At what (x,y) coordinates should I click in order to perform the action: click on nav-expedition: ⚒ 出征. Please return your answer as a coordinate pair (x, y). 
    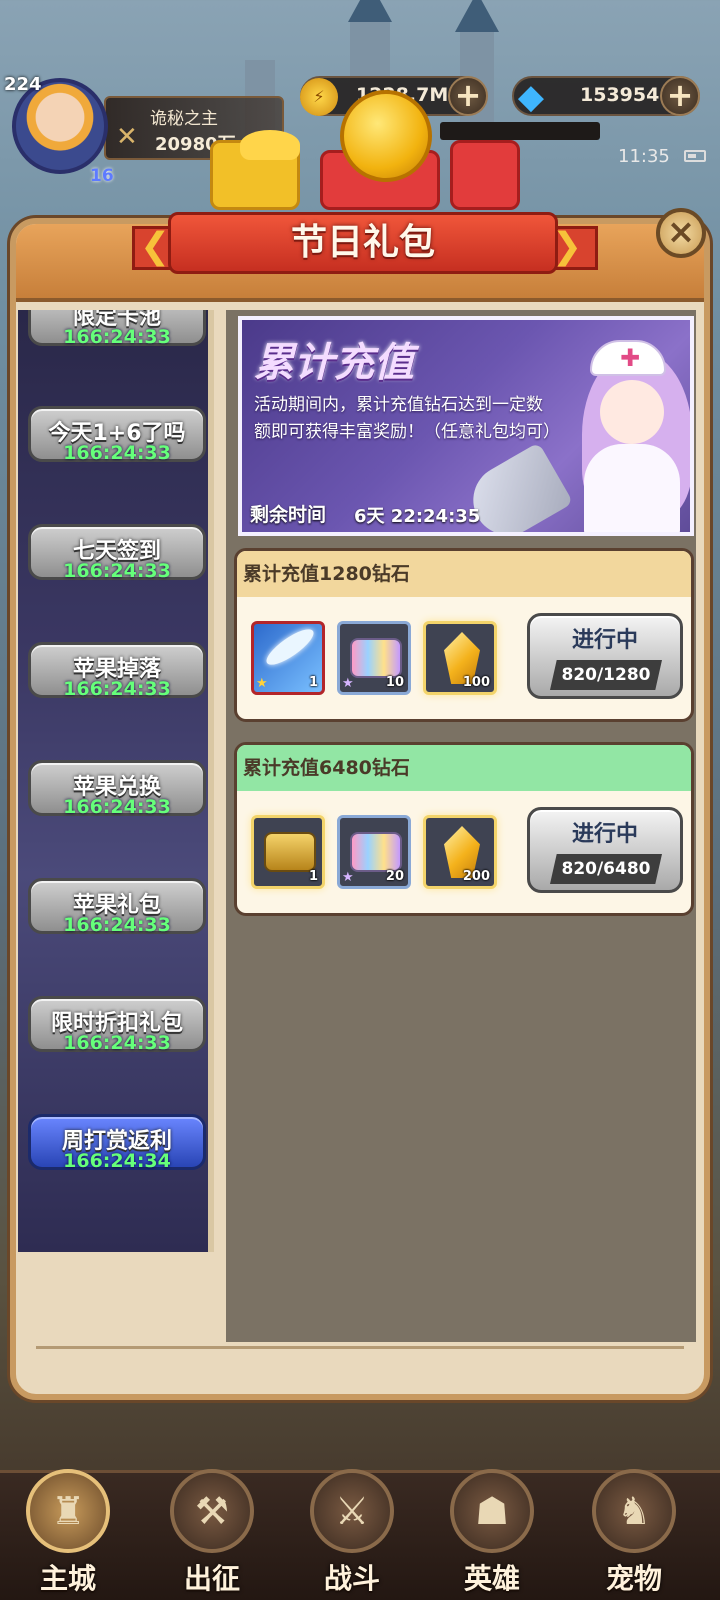
    Looking at the image, I should click on (212, 1534).